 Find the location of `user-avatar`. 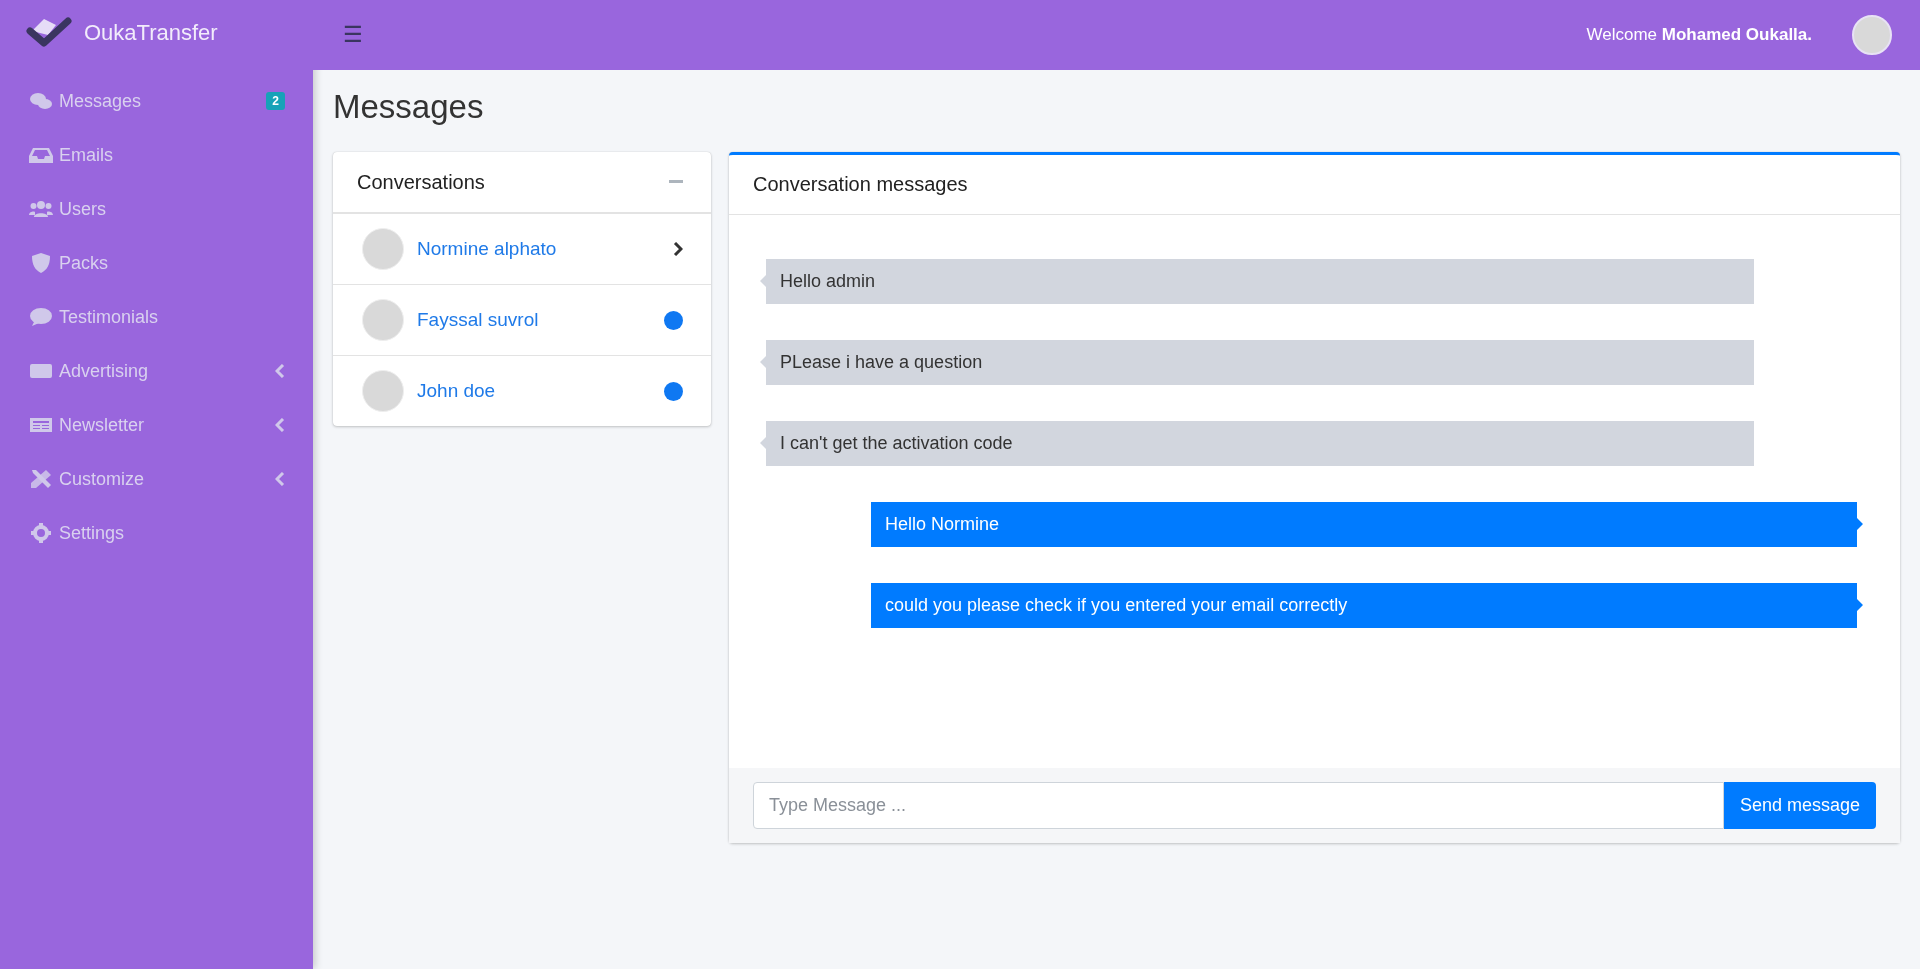

user-avatar is located at coordinates (1872, 35).